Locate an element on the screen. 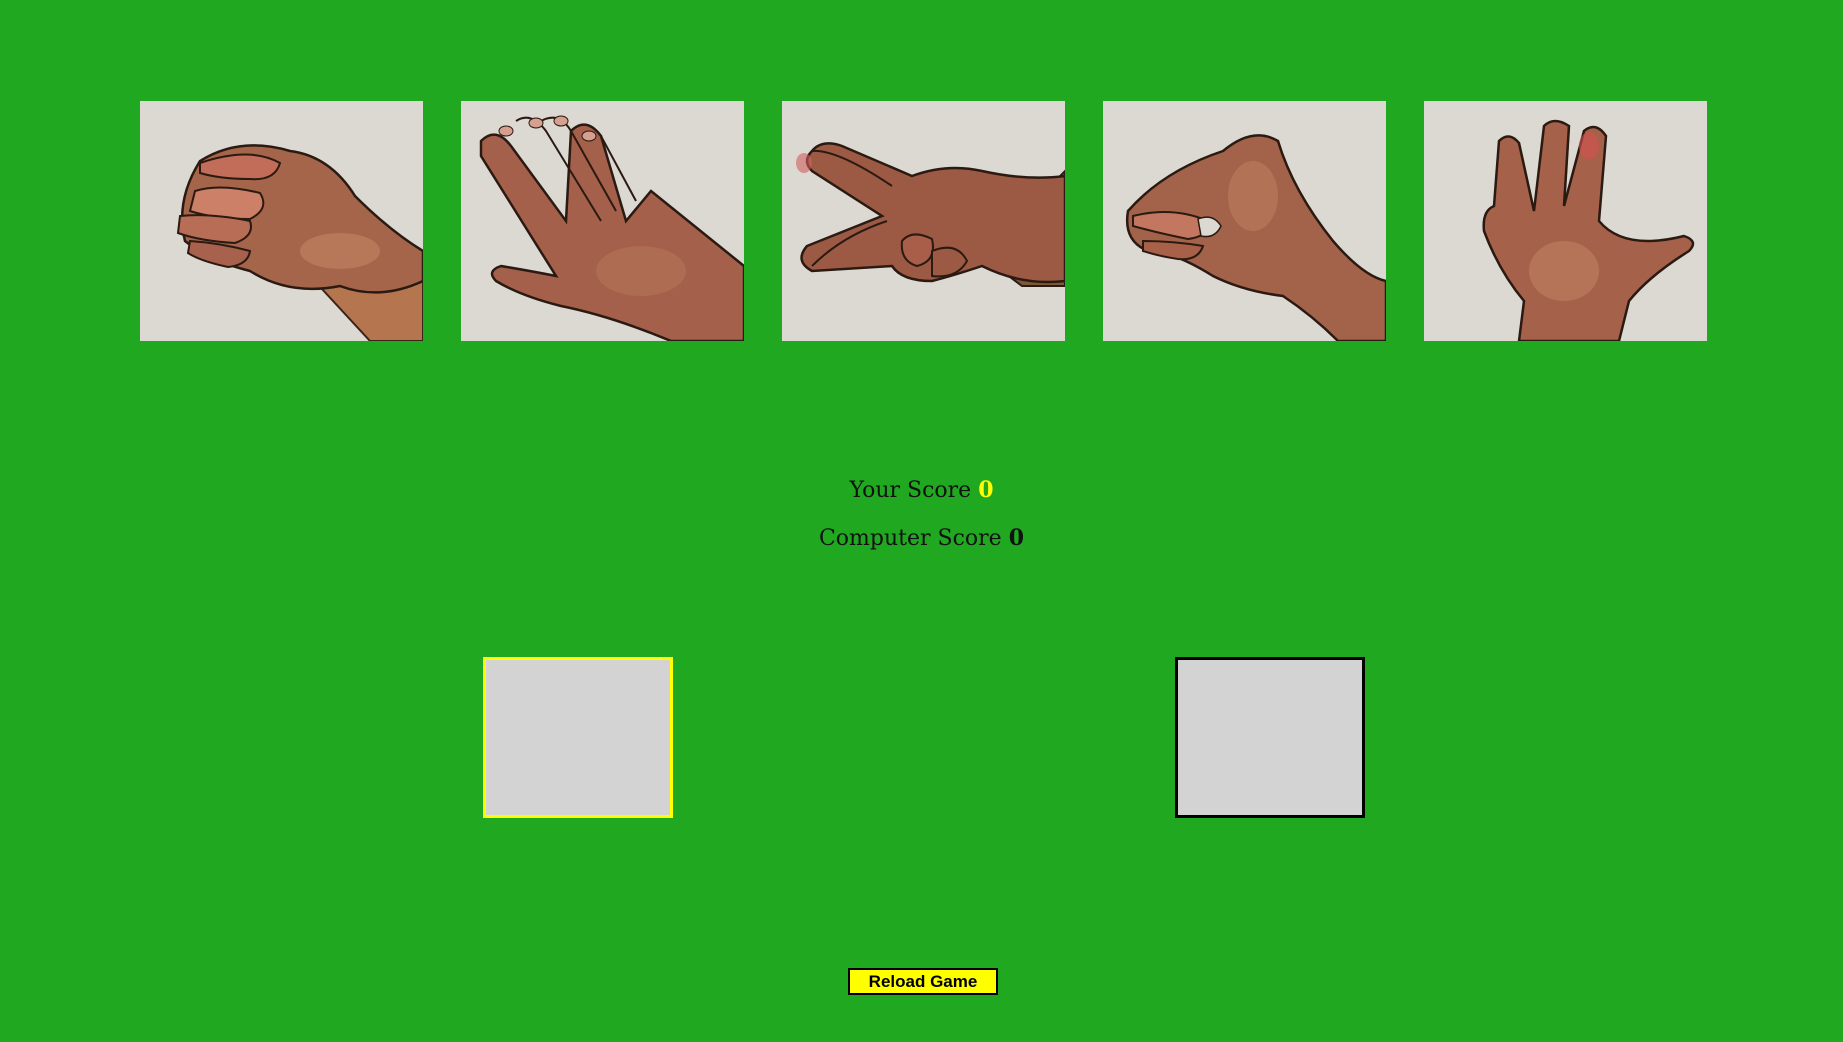  computer-pick-box is located at coordinates (1270, 737).